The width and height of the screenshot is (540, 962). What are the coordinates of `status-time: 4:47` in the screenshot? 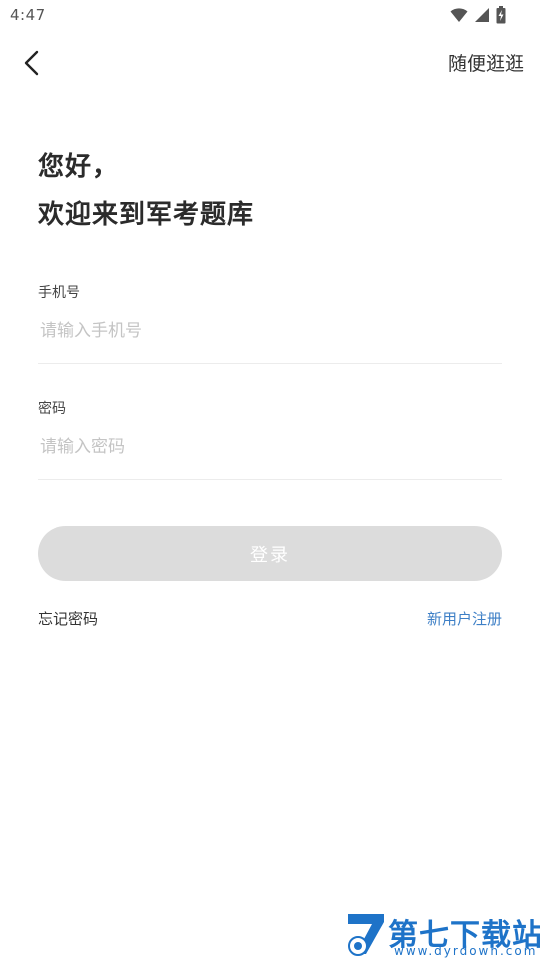 It's located at (28, 15).